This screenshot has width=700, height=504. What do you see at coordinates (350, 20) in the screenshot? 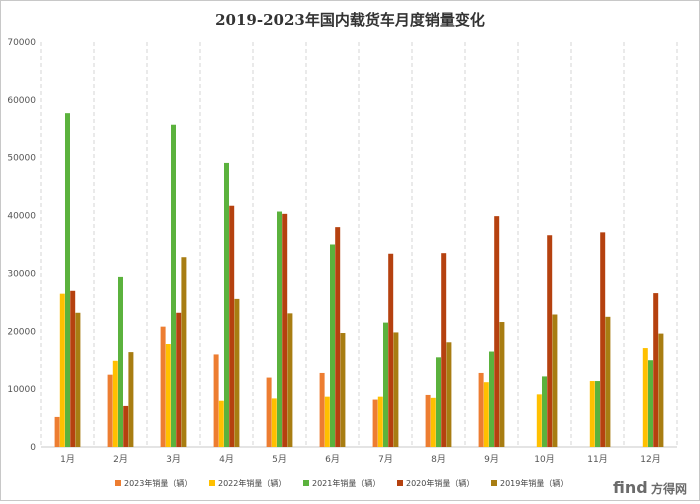
I see `chart-title: 2019-2023年国内载货车月度销量变化` at bounding box center [350, 20].